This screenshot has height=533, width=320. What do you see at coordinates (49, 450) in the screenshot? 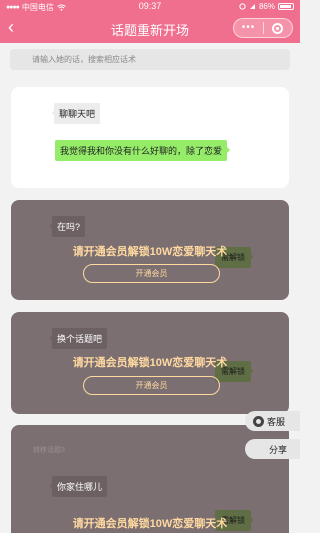
I see `topic-tag: 转移话题3` at bounding box center [49, 450].